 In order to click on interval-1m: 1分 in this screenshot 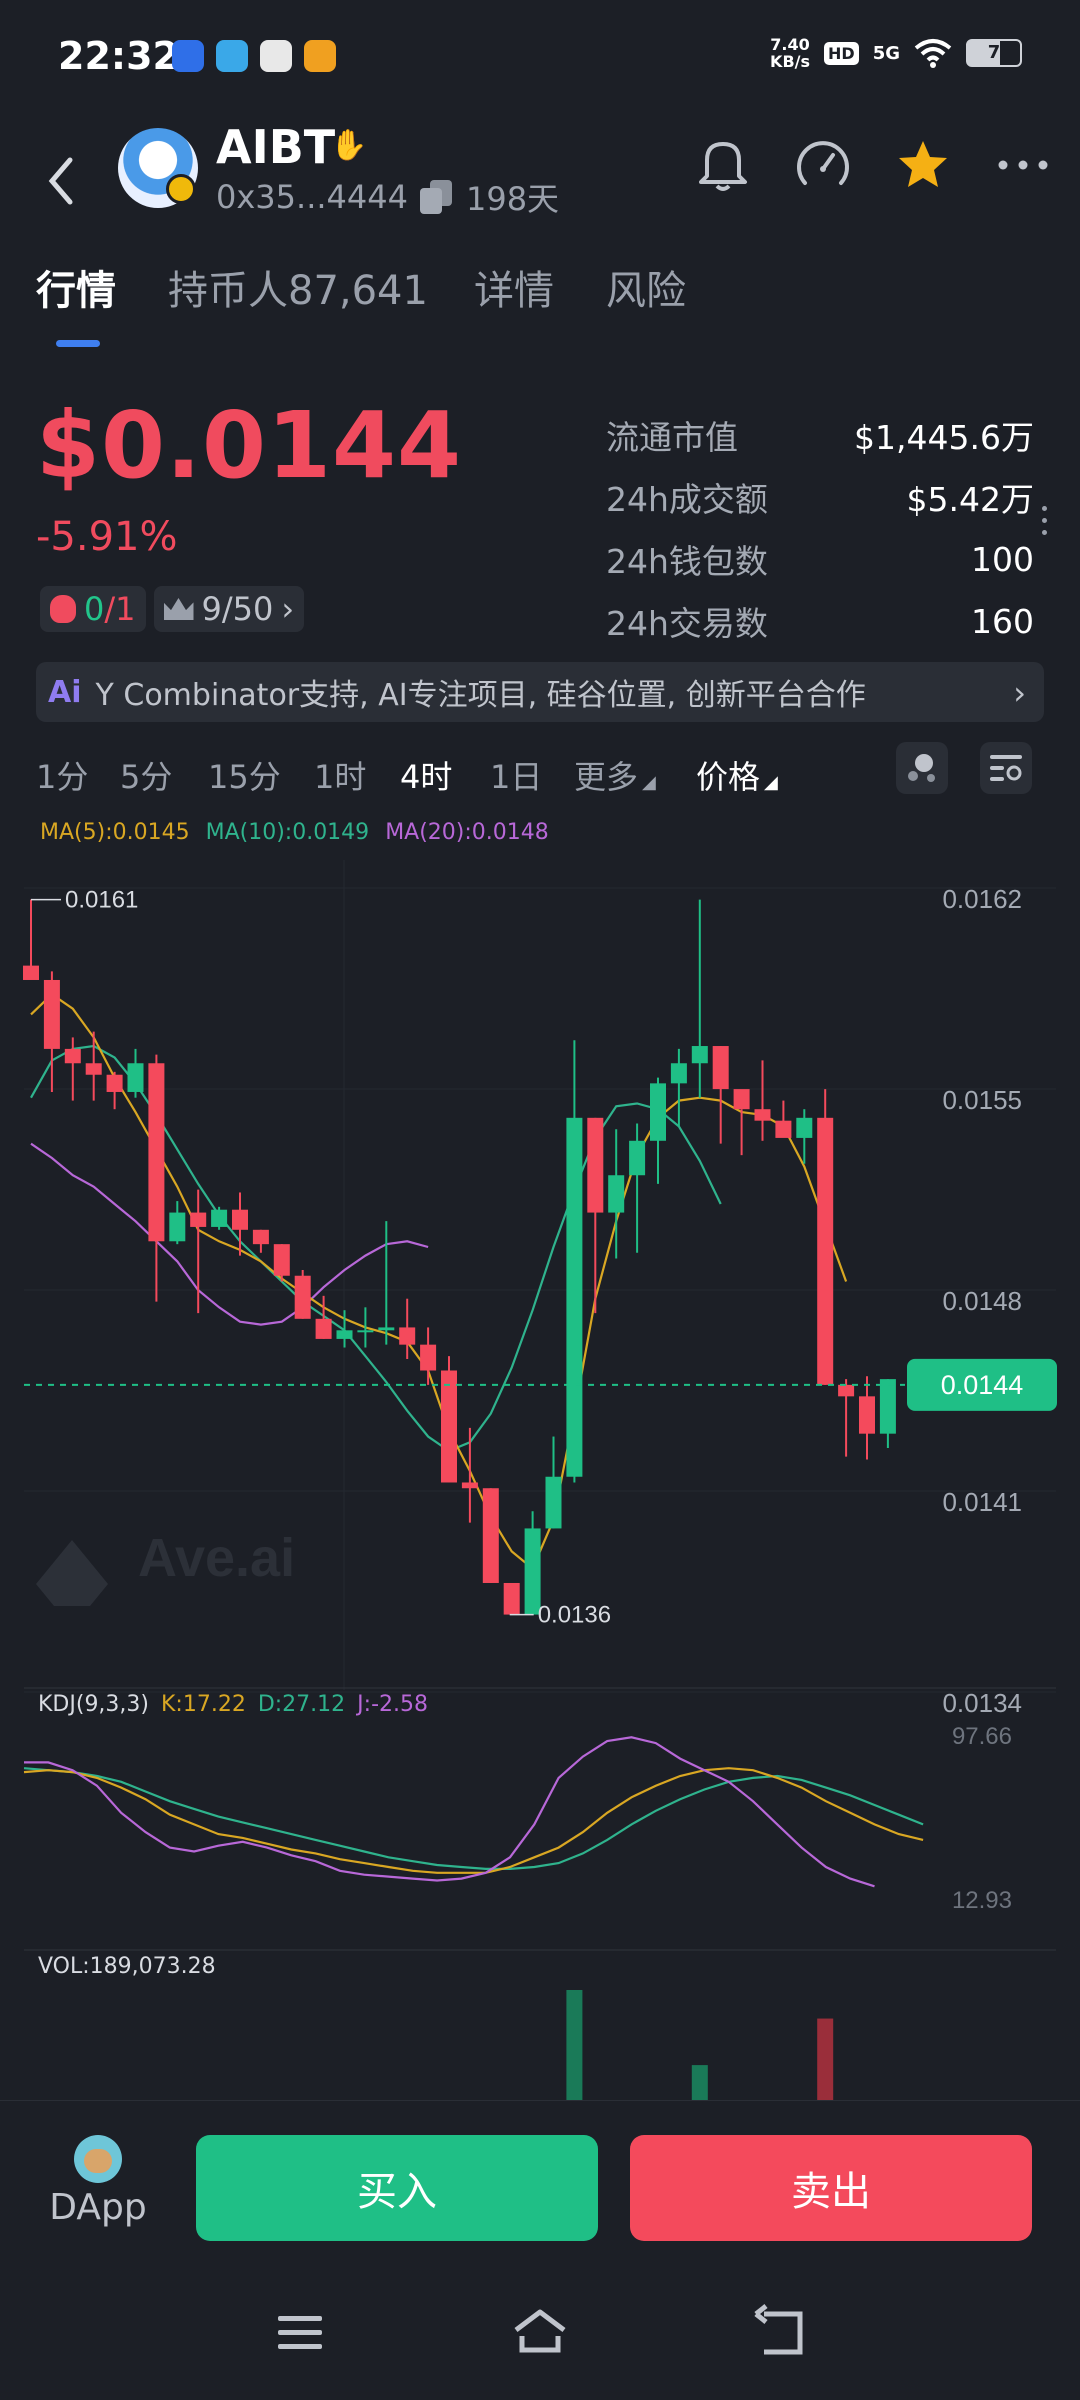, I will do `click(62, 775)`.